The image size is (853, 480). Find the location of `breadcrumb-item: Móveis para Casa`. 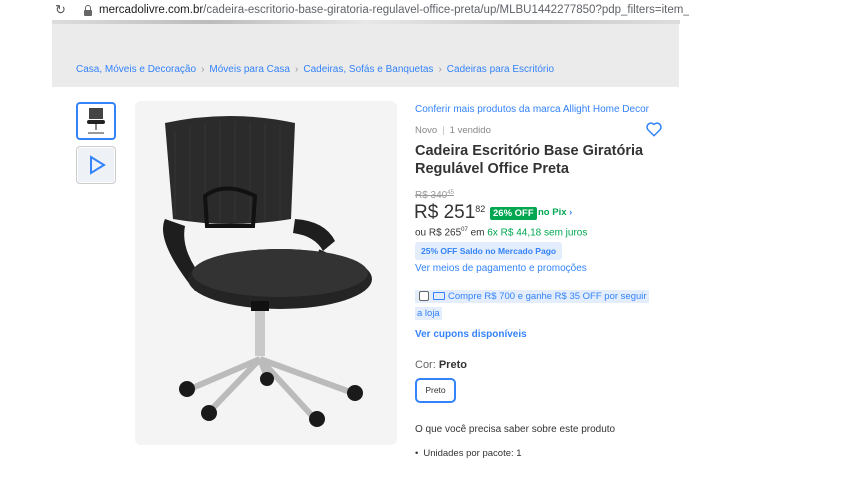

breadcrumb-item: Móveis para Casa is located at coordinates (249, 69).